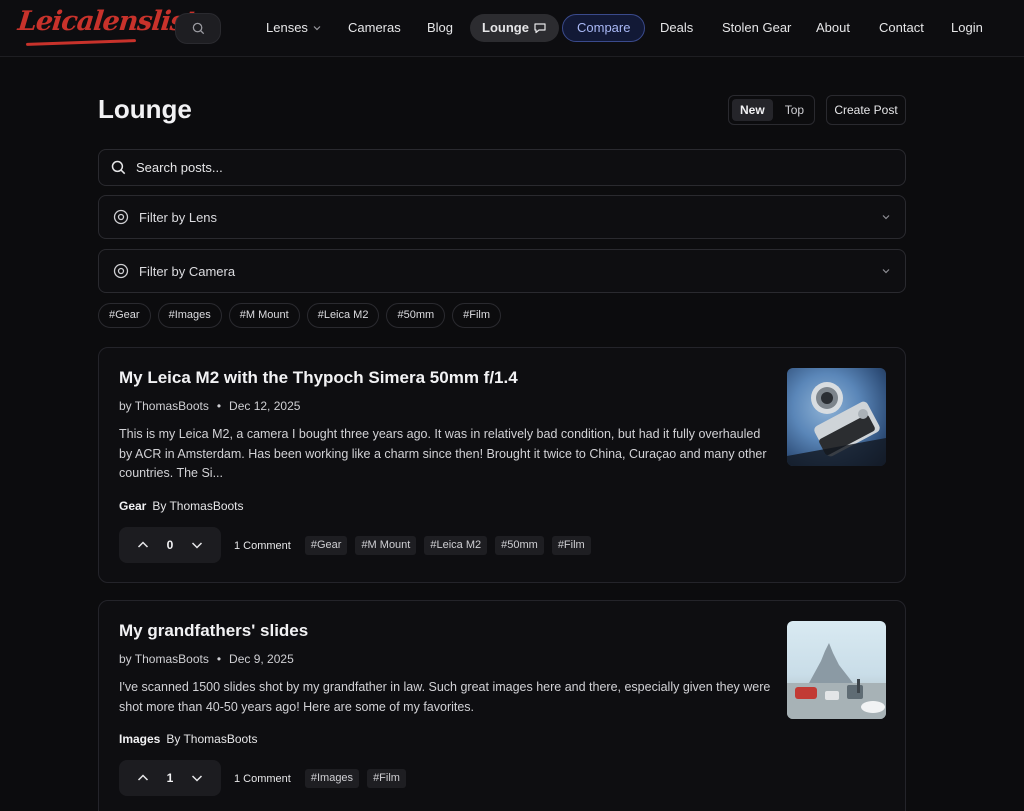 This screenshot has width=1024, height=811. I want to click on post-category-line: Gear By ThomasBoots, so click(181, 506).